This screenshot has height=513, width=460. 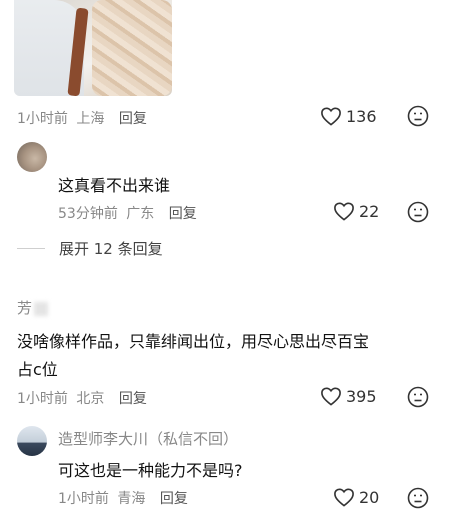 What do you see at coordinates (369, 497) in the screenshot?
I see `like-count: 20` at bounding box center [369, 497].